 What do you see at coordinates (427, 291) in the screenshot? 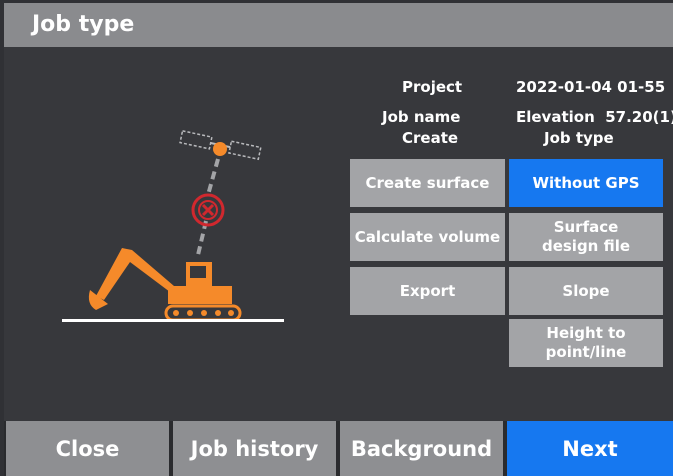
I see `export-button: Export` at bounding box center [427, 291].